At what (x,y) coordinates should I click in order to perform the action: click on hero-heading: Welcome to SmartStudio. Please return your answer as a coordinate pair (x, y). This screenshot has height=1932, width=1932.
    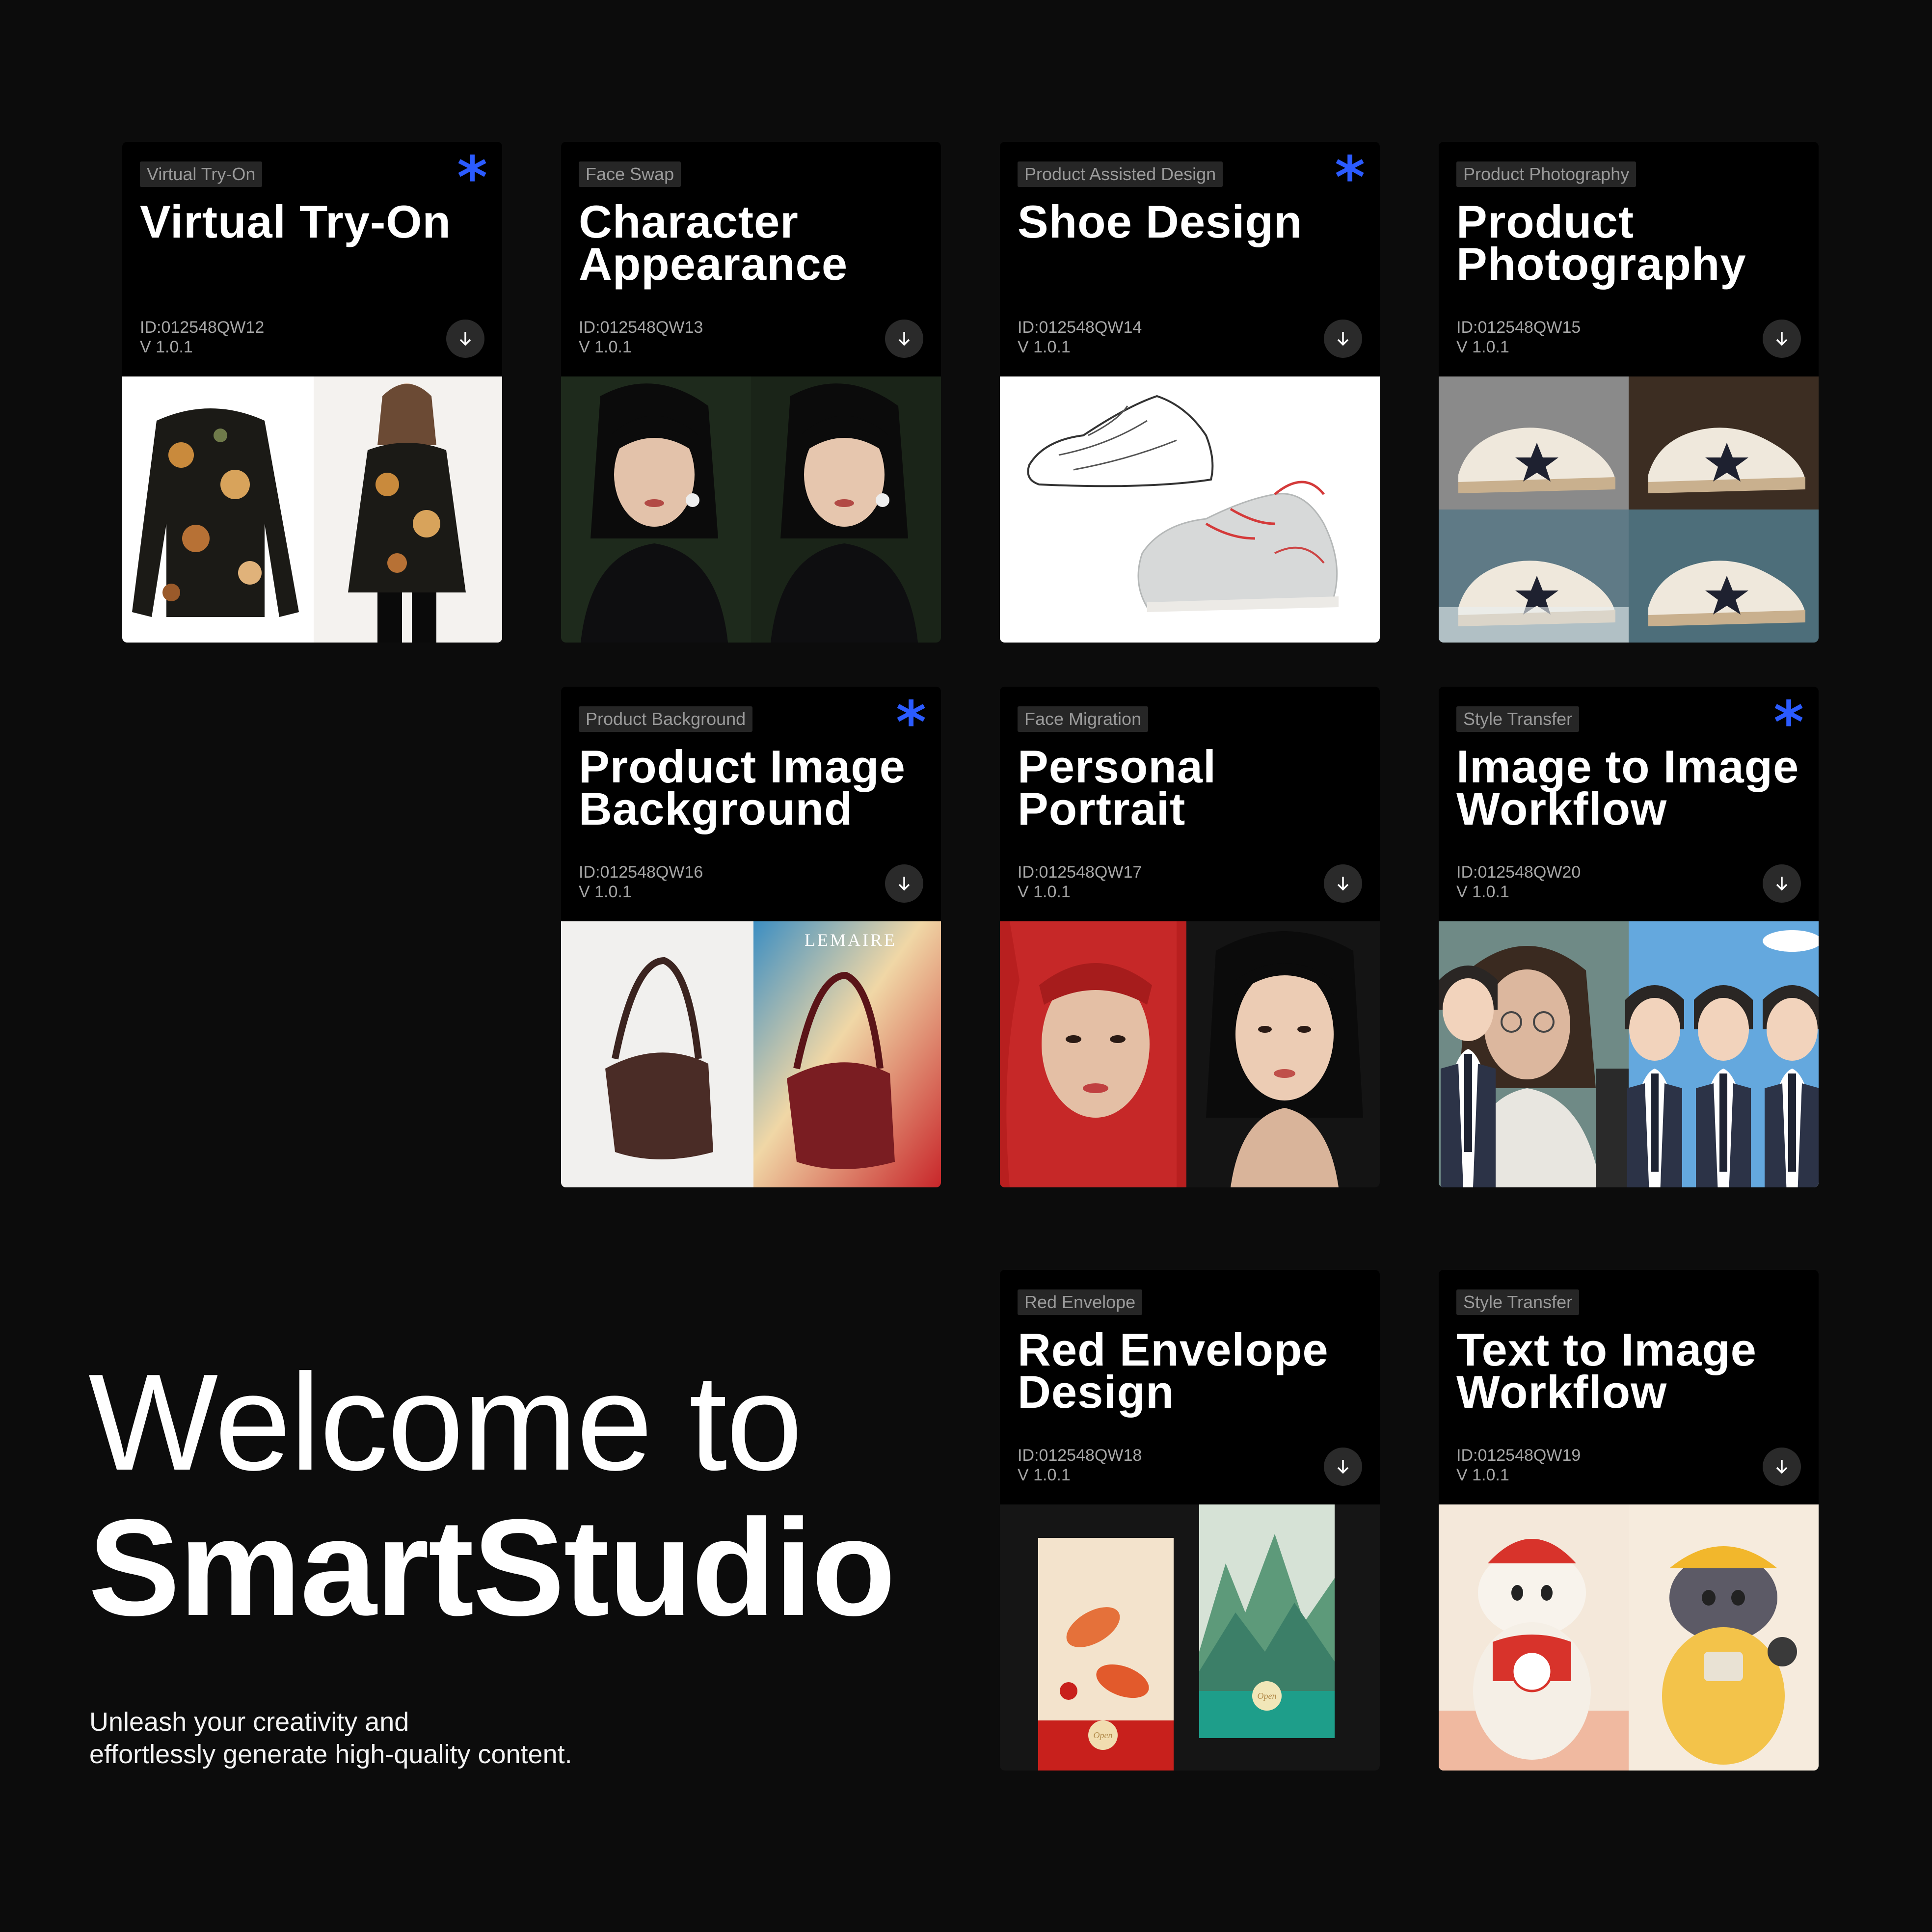
    Looking at the image, I should click on (492, 1493).